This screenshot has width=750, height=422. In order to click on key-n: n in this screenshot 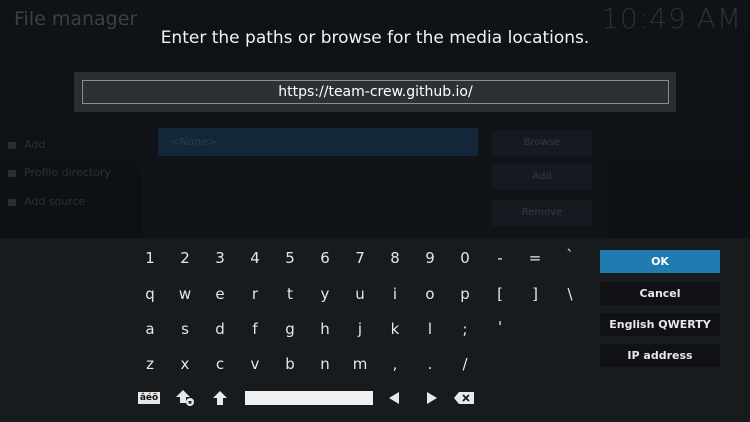, I will do `click(325, 364)`.